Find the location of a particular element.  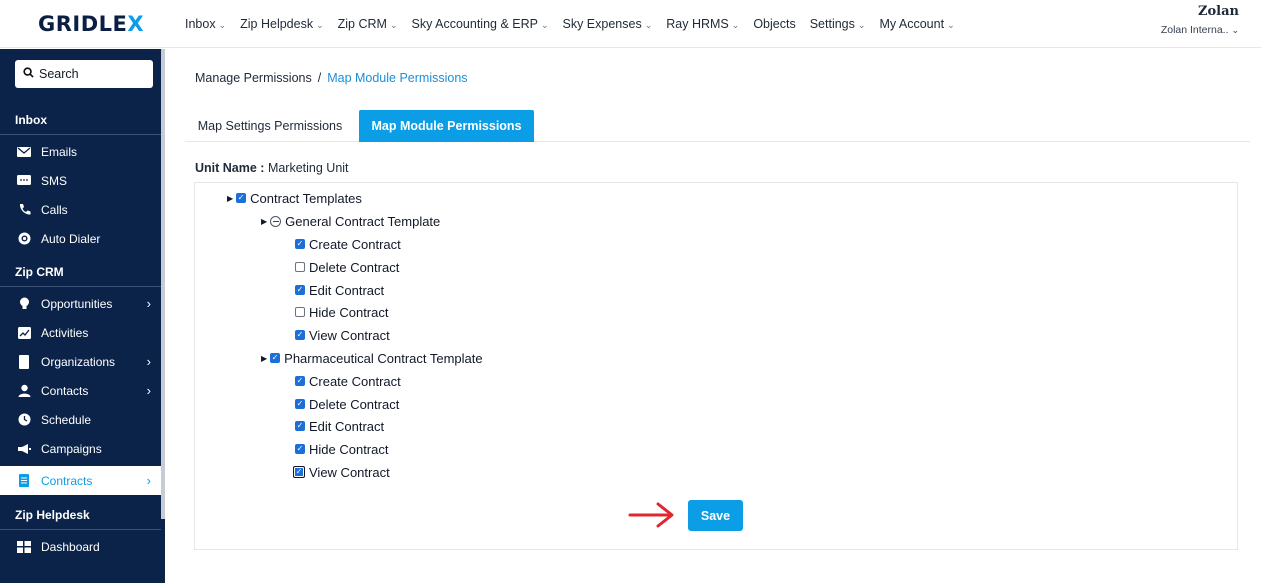

sidebar-item-organizations: Organizations › is located at coordinates (80, 361).